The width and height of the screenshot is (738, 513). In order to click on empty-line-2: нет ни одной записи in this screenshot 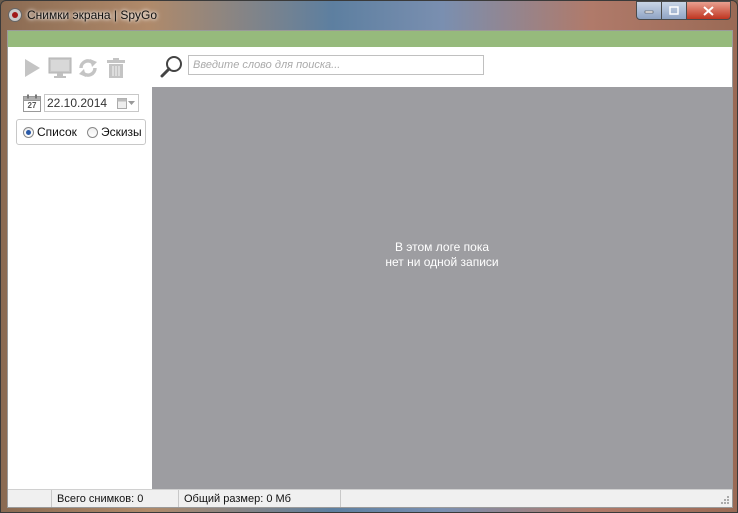, I will do `click(442, 262)`.